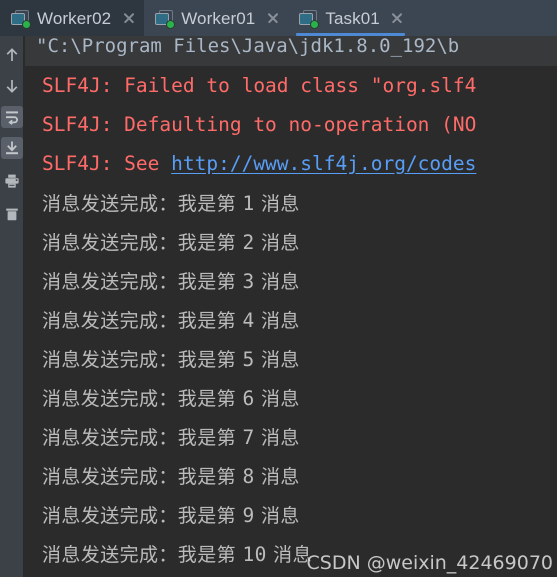 The image size is (557, 577). I want to click on scroll-to-end-icon, so click(12, 148).